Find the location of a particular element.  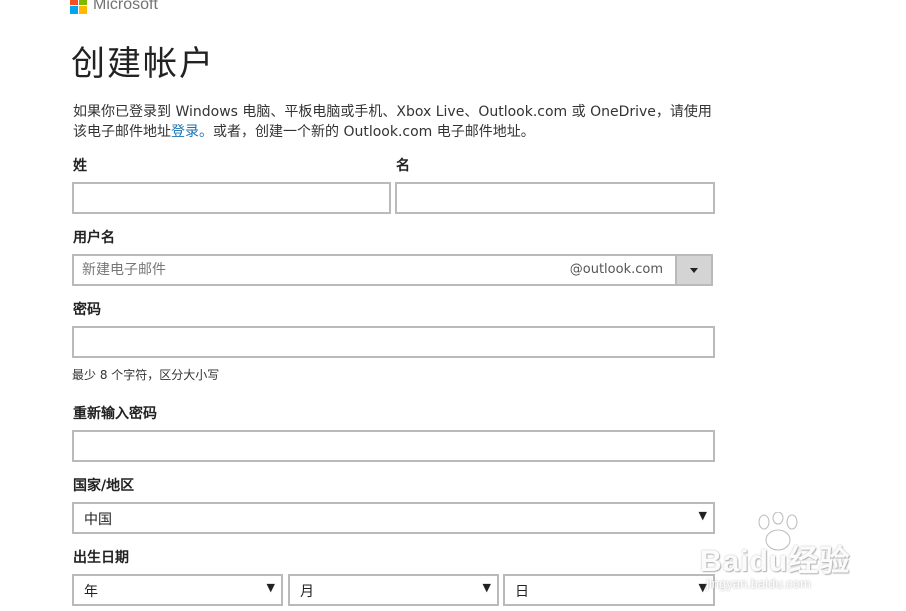

page-title: 创建帐户 is located at coordinates (143, 64).